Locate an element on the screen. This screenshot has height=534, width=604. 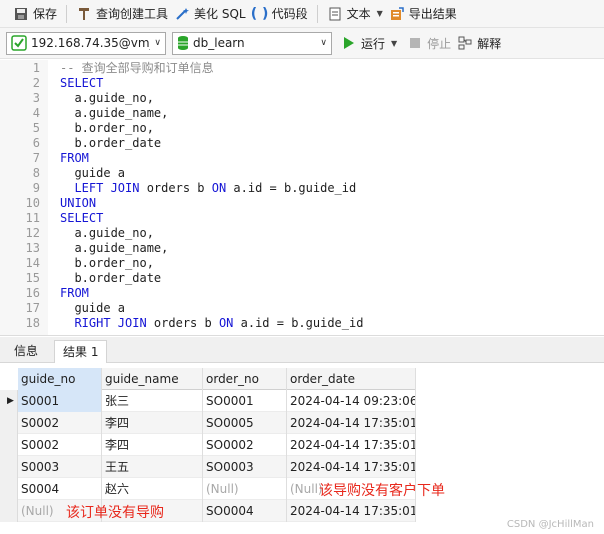
save-label: 保存 is located at coordinates (45, 14).